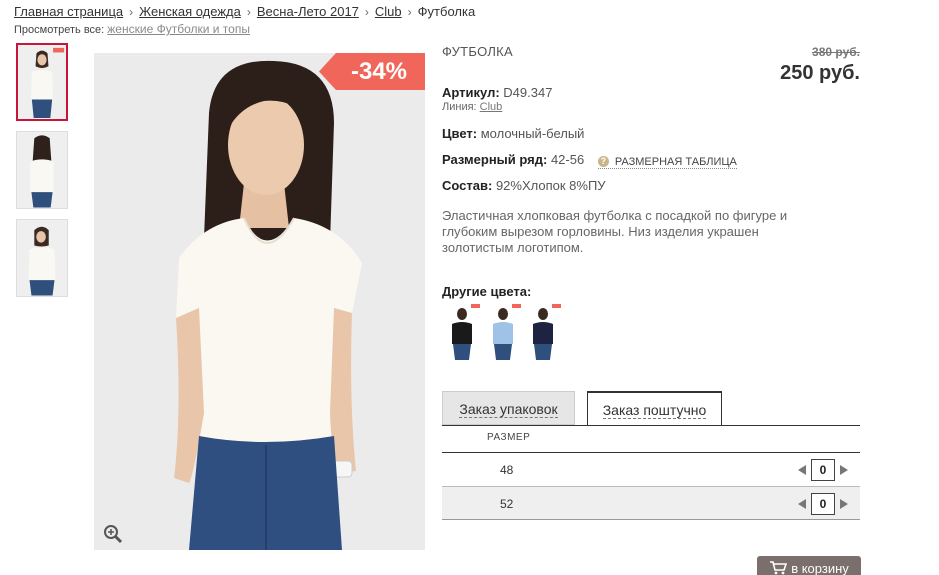 This screenshot has height=575, width=939. I want to click on size-range-label: Размерный ряд:, so click(495, 159).